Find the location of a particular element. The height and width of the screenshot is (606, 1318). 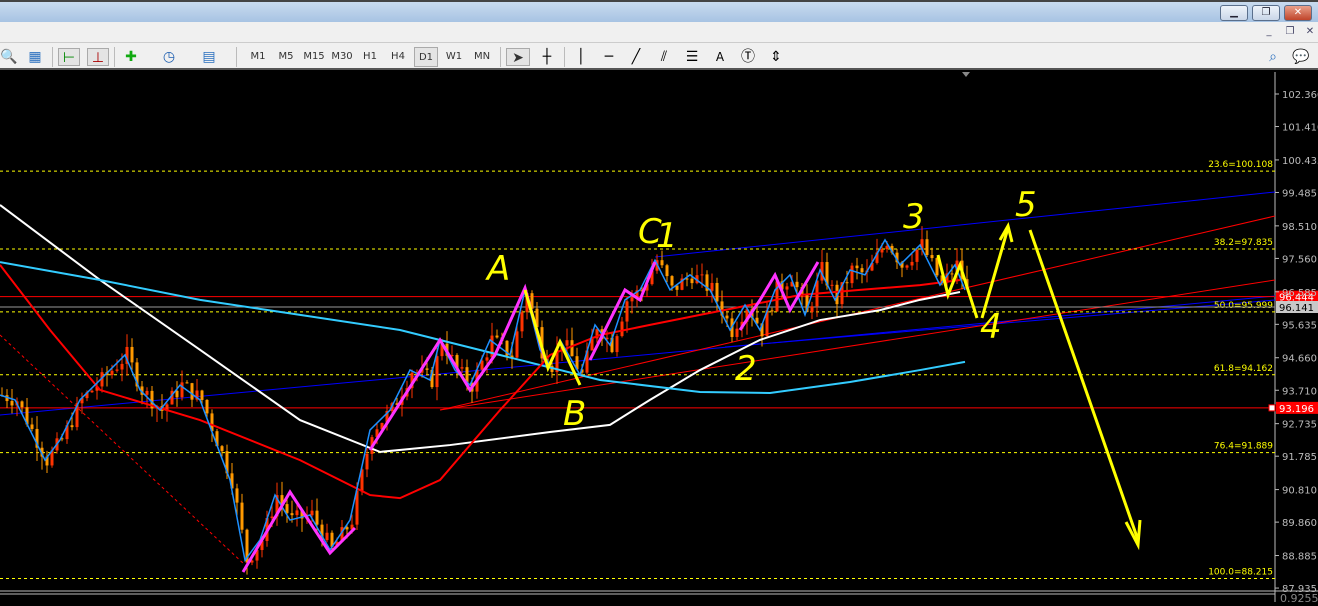

fib-level-label: 76.4=91.889 is located at coordinates (1243, 447).